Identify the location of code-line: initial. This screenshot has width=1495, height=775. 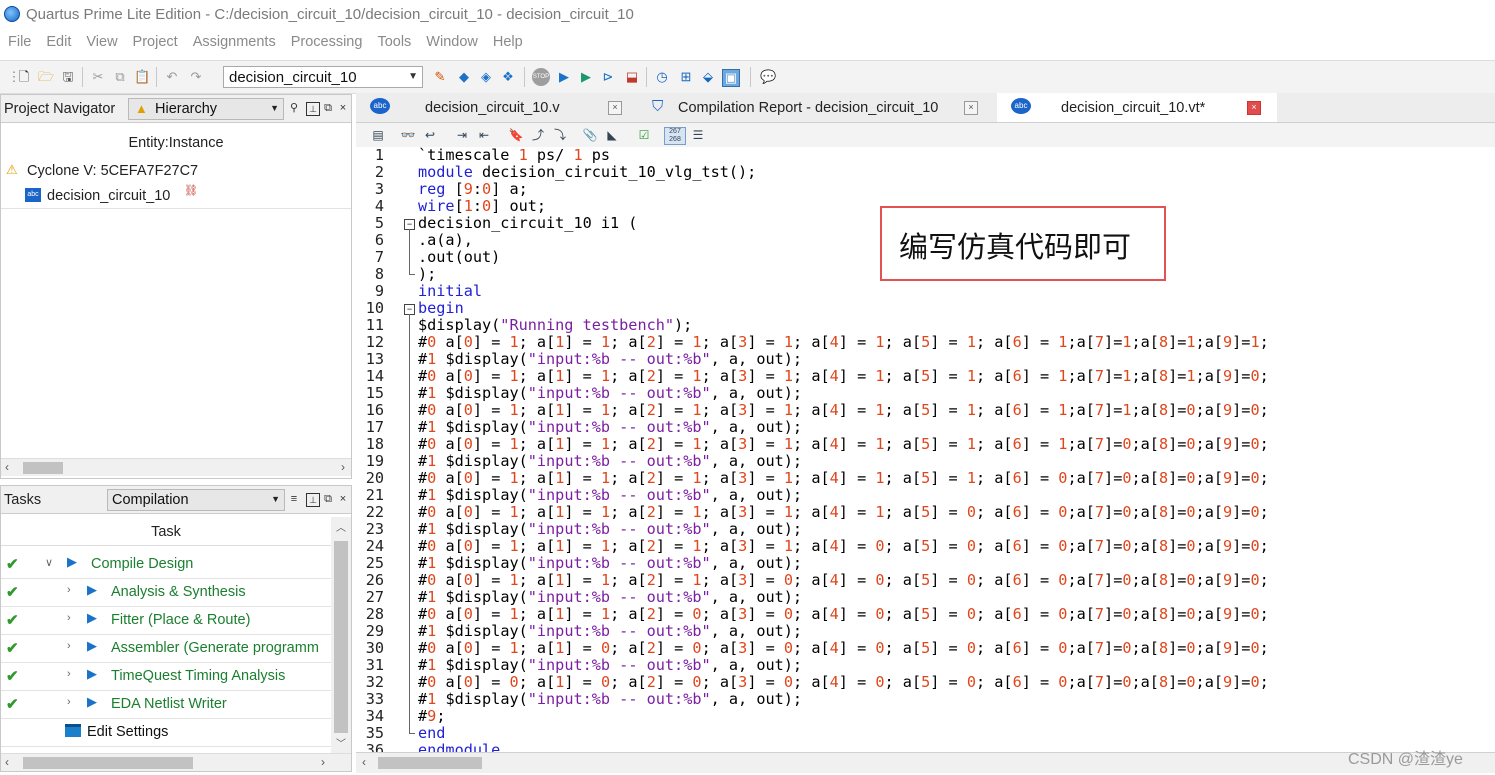
(450, 291).